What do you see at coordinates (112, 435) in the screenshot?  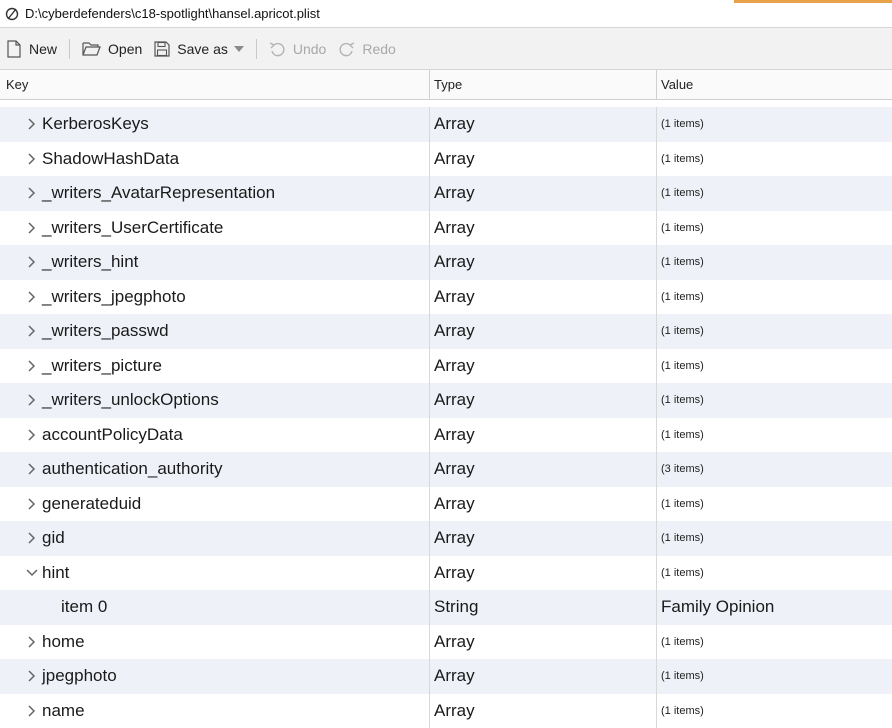 I see `key-label: accountPolicyData` at bounding box center [112, 435].